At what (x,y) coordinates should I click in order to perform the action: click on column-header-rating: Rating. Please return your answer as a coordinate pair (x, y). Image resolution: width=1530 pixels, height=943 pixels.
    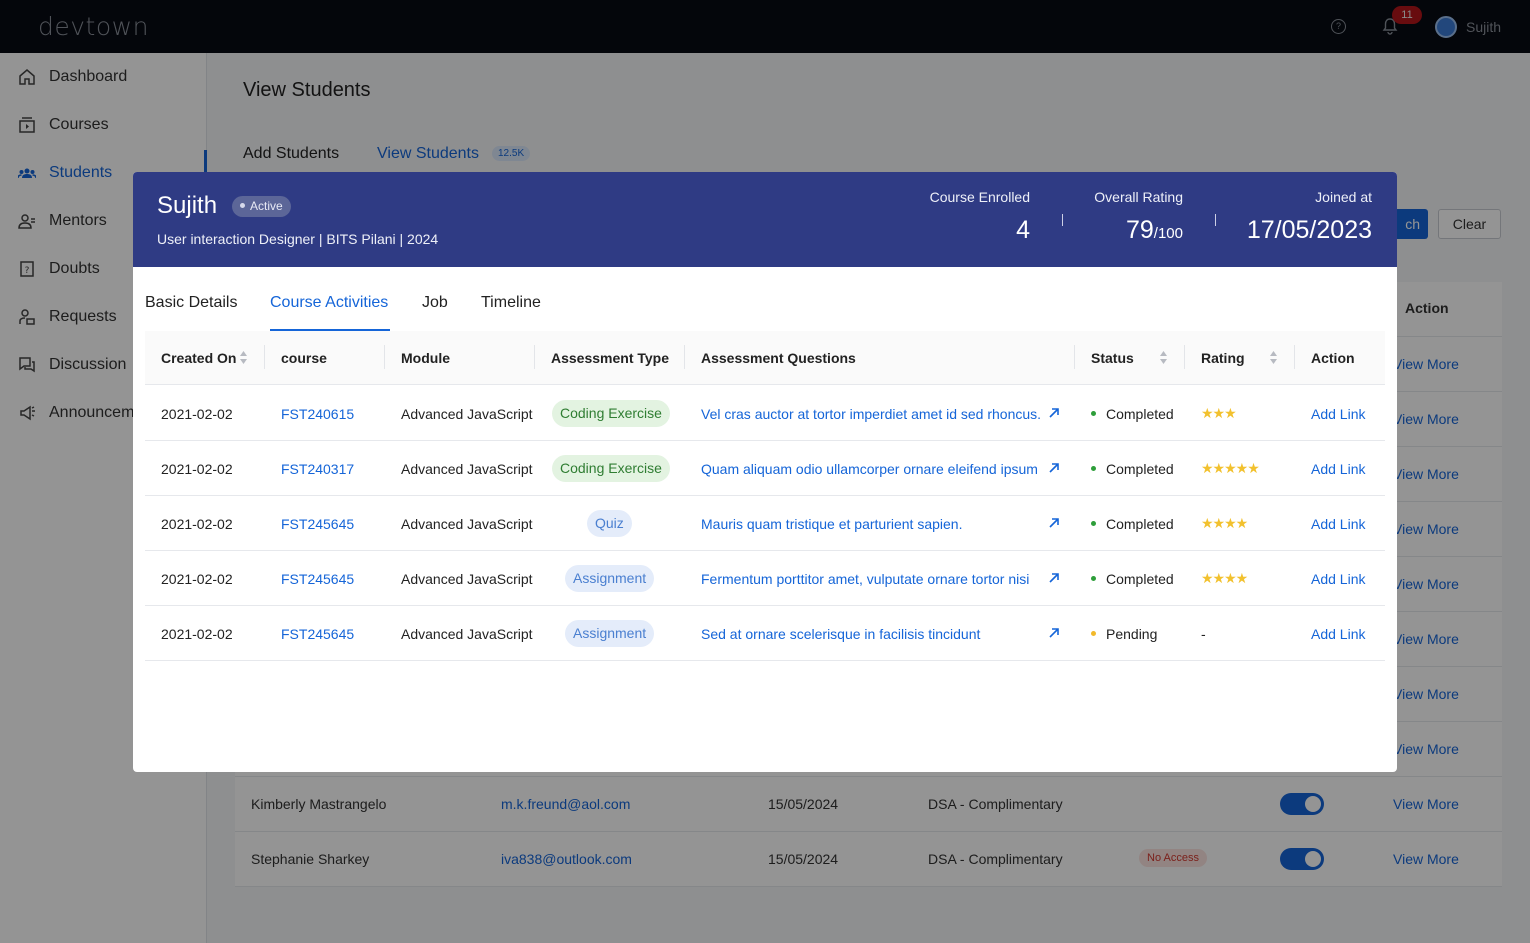
    Looking at the image, I should click on (1223, 358).